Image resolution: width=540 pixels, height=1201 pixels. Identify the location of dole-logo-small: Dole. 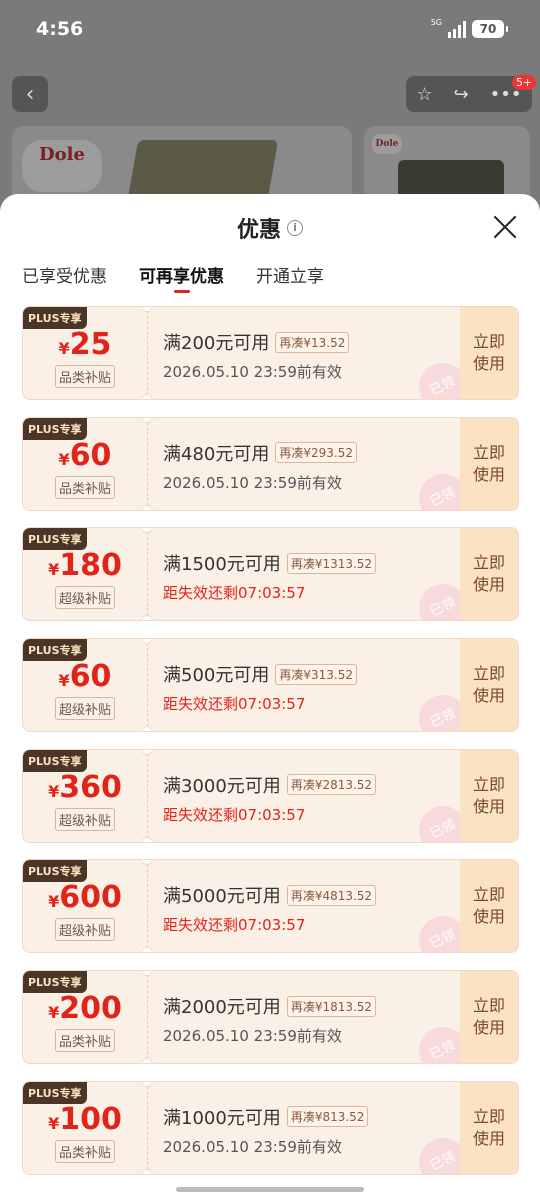
(387, 144).